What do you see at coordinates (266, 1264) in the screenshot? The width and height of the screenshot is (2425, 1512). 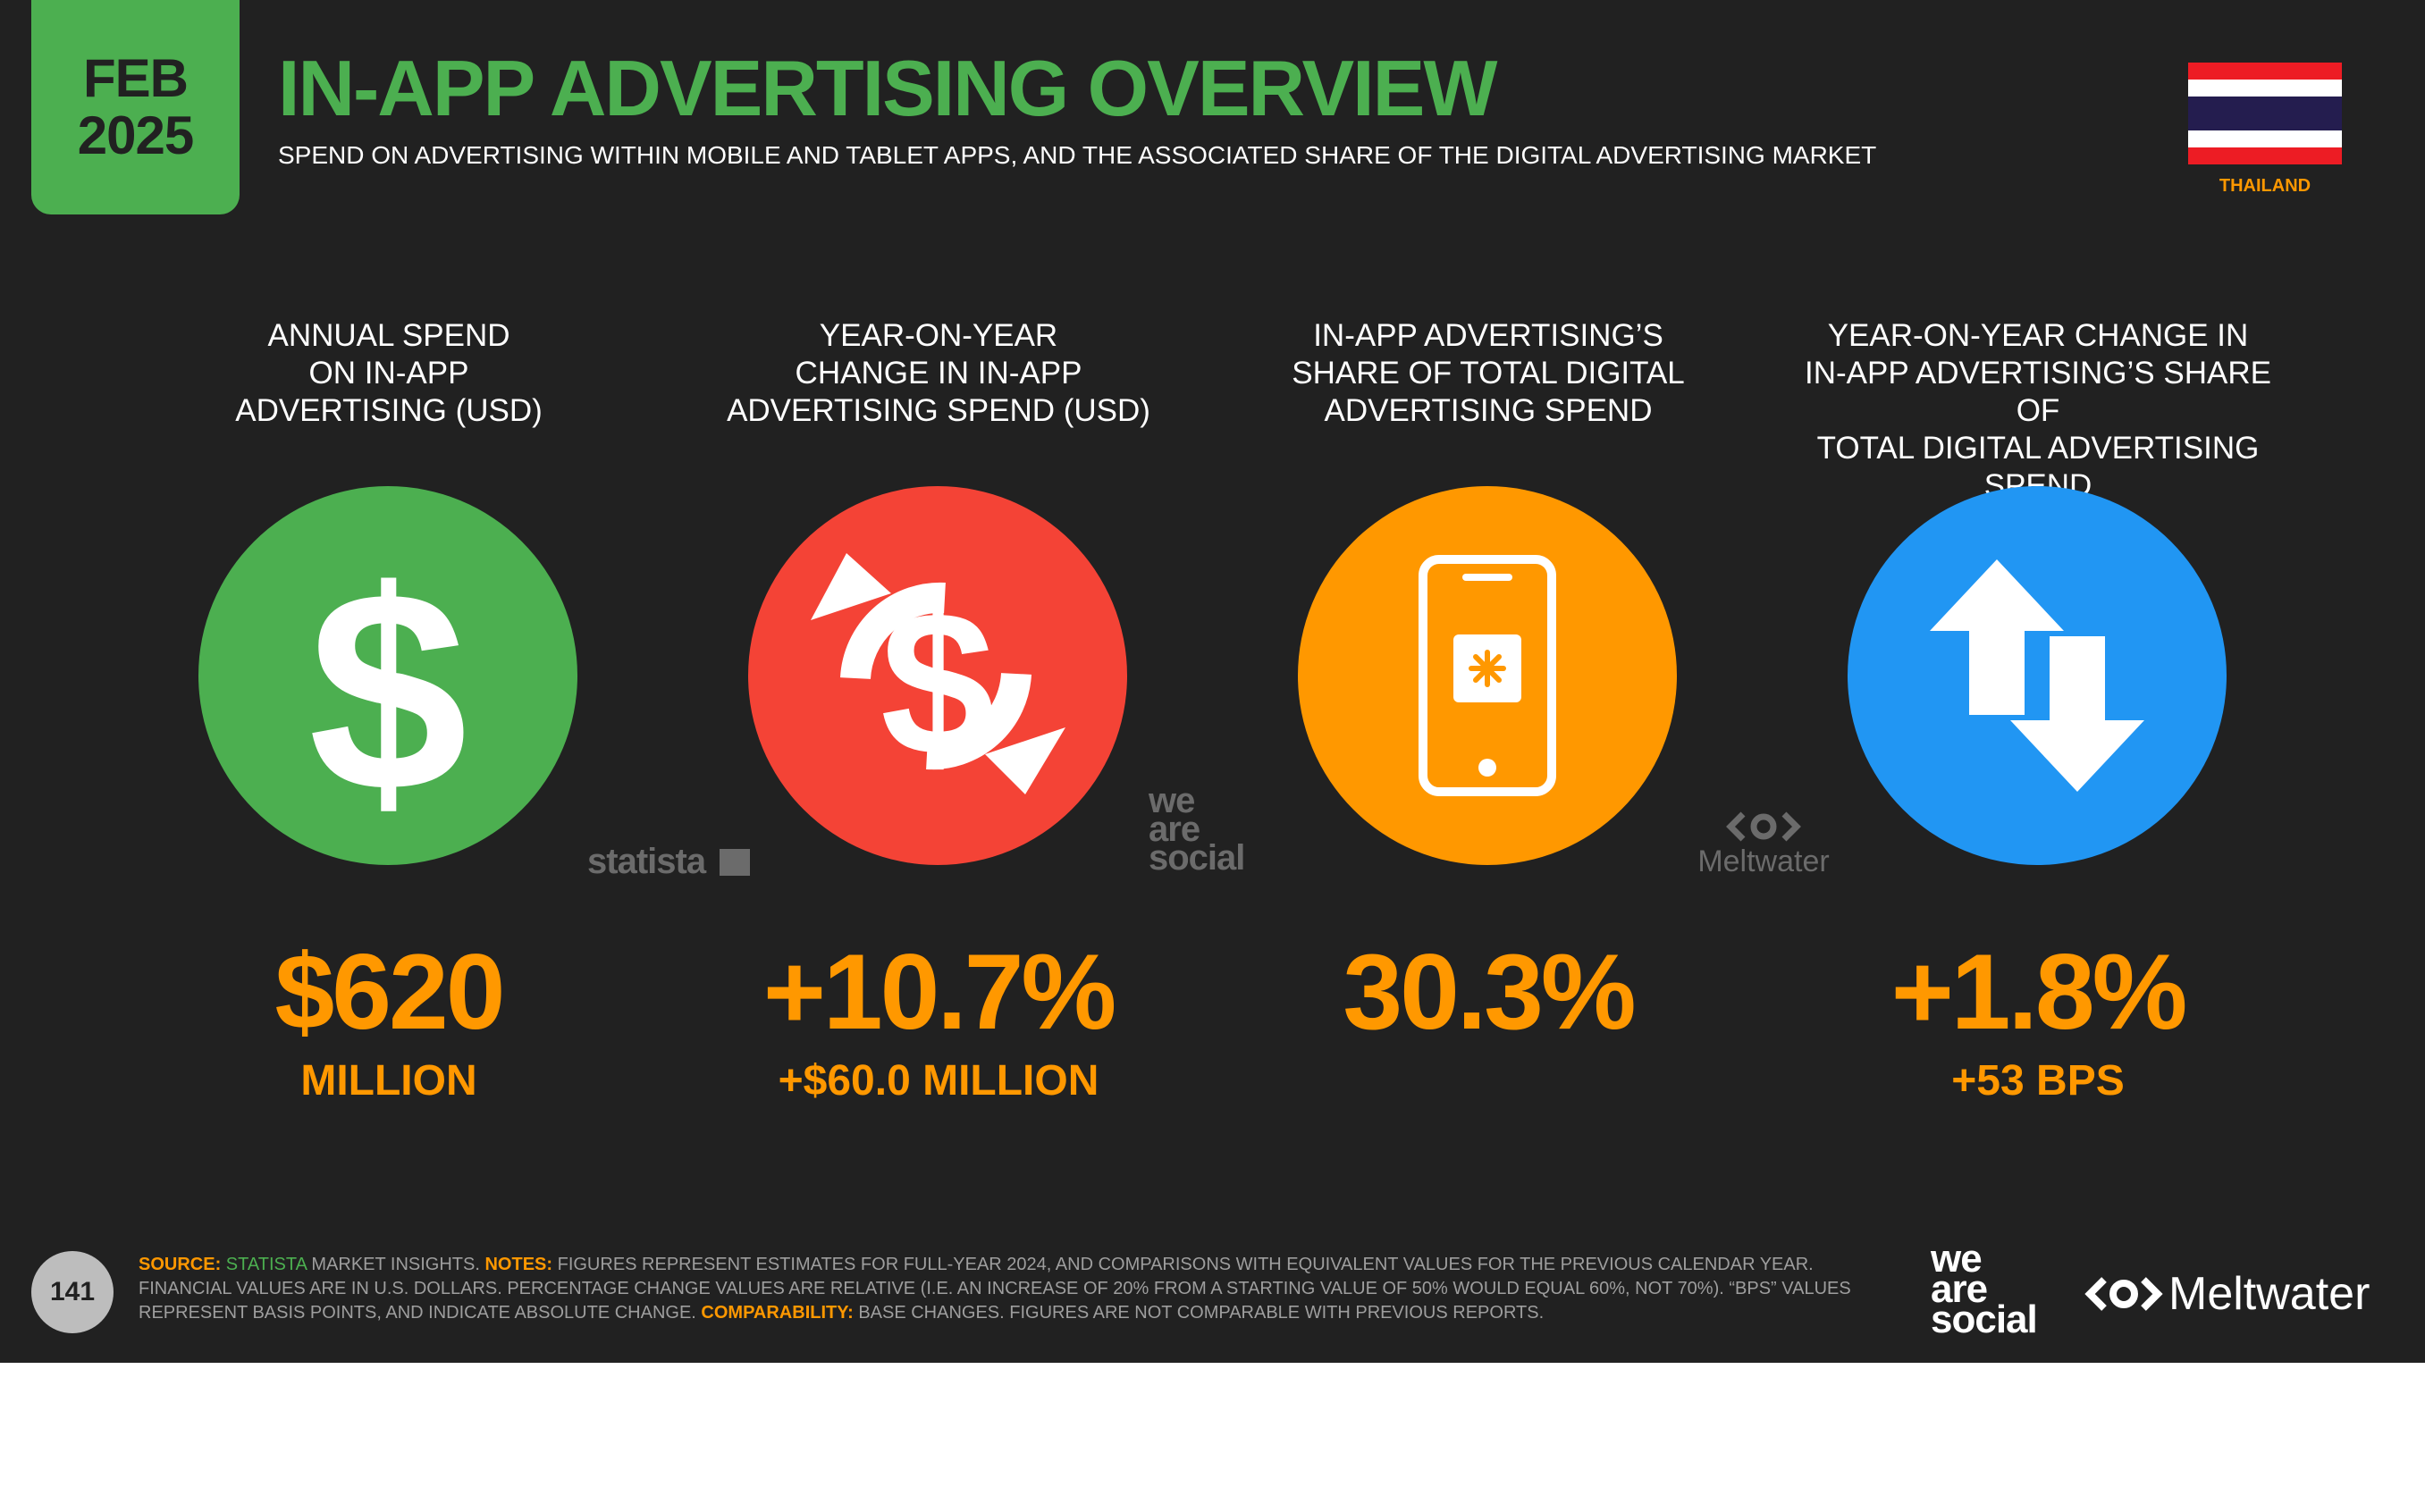 I see `source-name: STATISTA` at bounding box center [266, 1264].